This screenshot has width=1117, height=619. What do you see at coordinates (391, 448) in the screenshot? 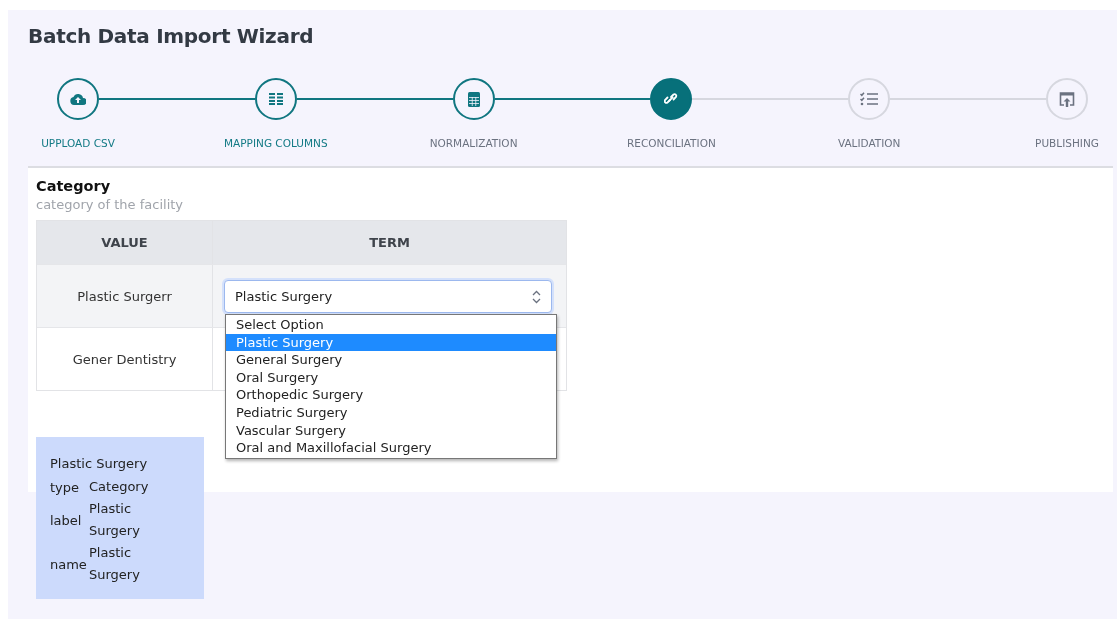
I see `dropdown-option: Oral and Maxillofacial Surgery` at bounding box center [391, 448].